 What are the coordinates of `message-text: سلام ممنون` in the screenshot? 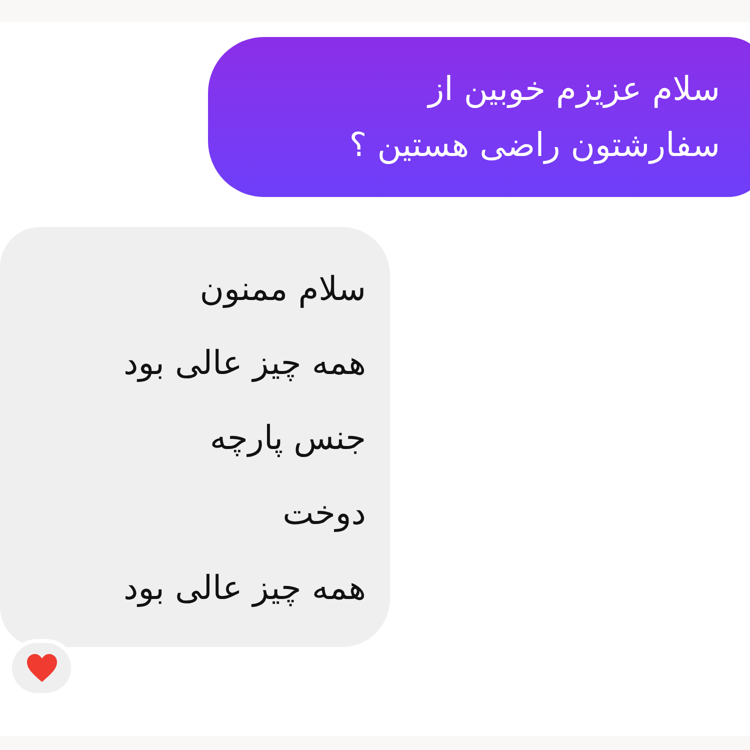 It's located at (283, 289).